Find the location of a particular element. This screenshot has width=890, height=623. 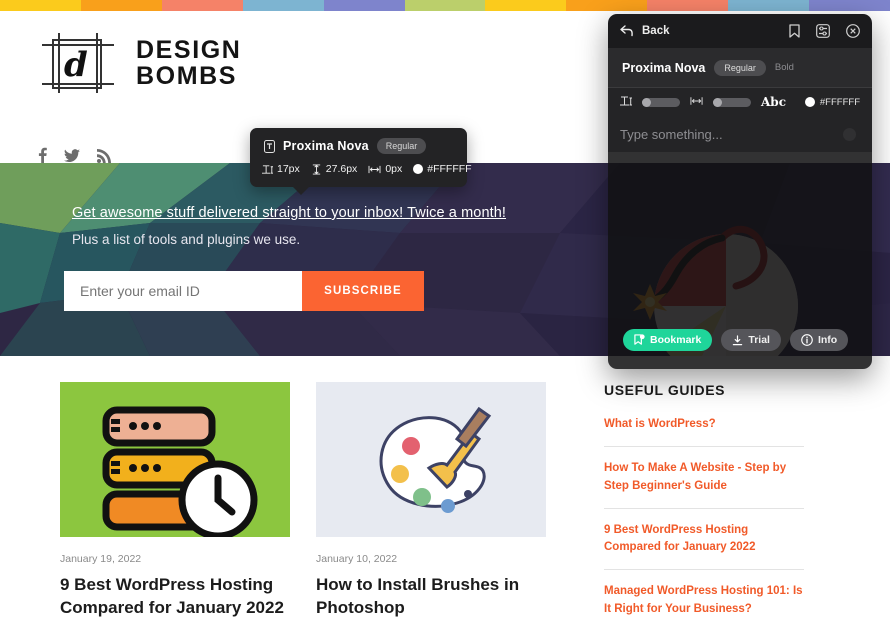

twitter-icon is located at coordinates (72, 155).